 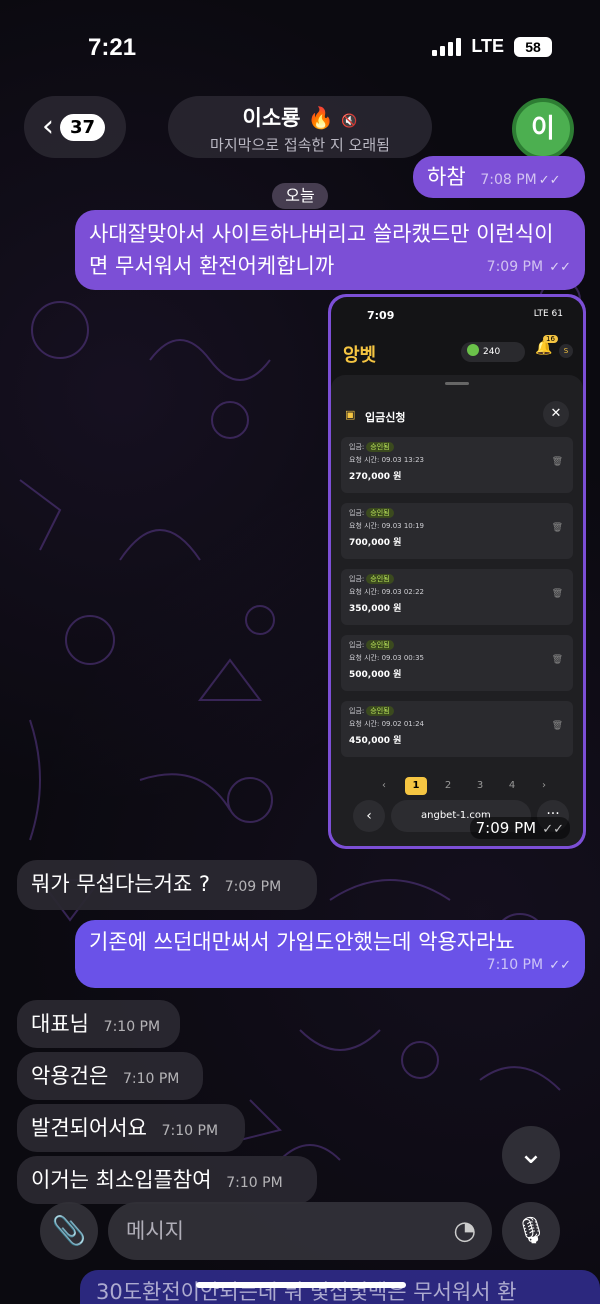 I want to click on message-bubble: 발견되어서요 7:10 PM, so click(x=131, y=1128).